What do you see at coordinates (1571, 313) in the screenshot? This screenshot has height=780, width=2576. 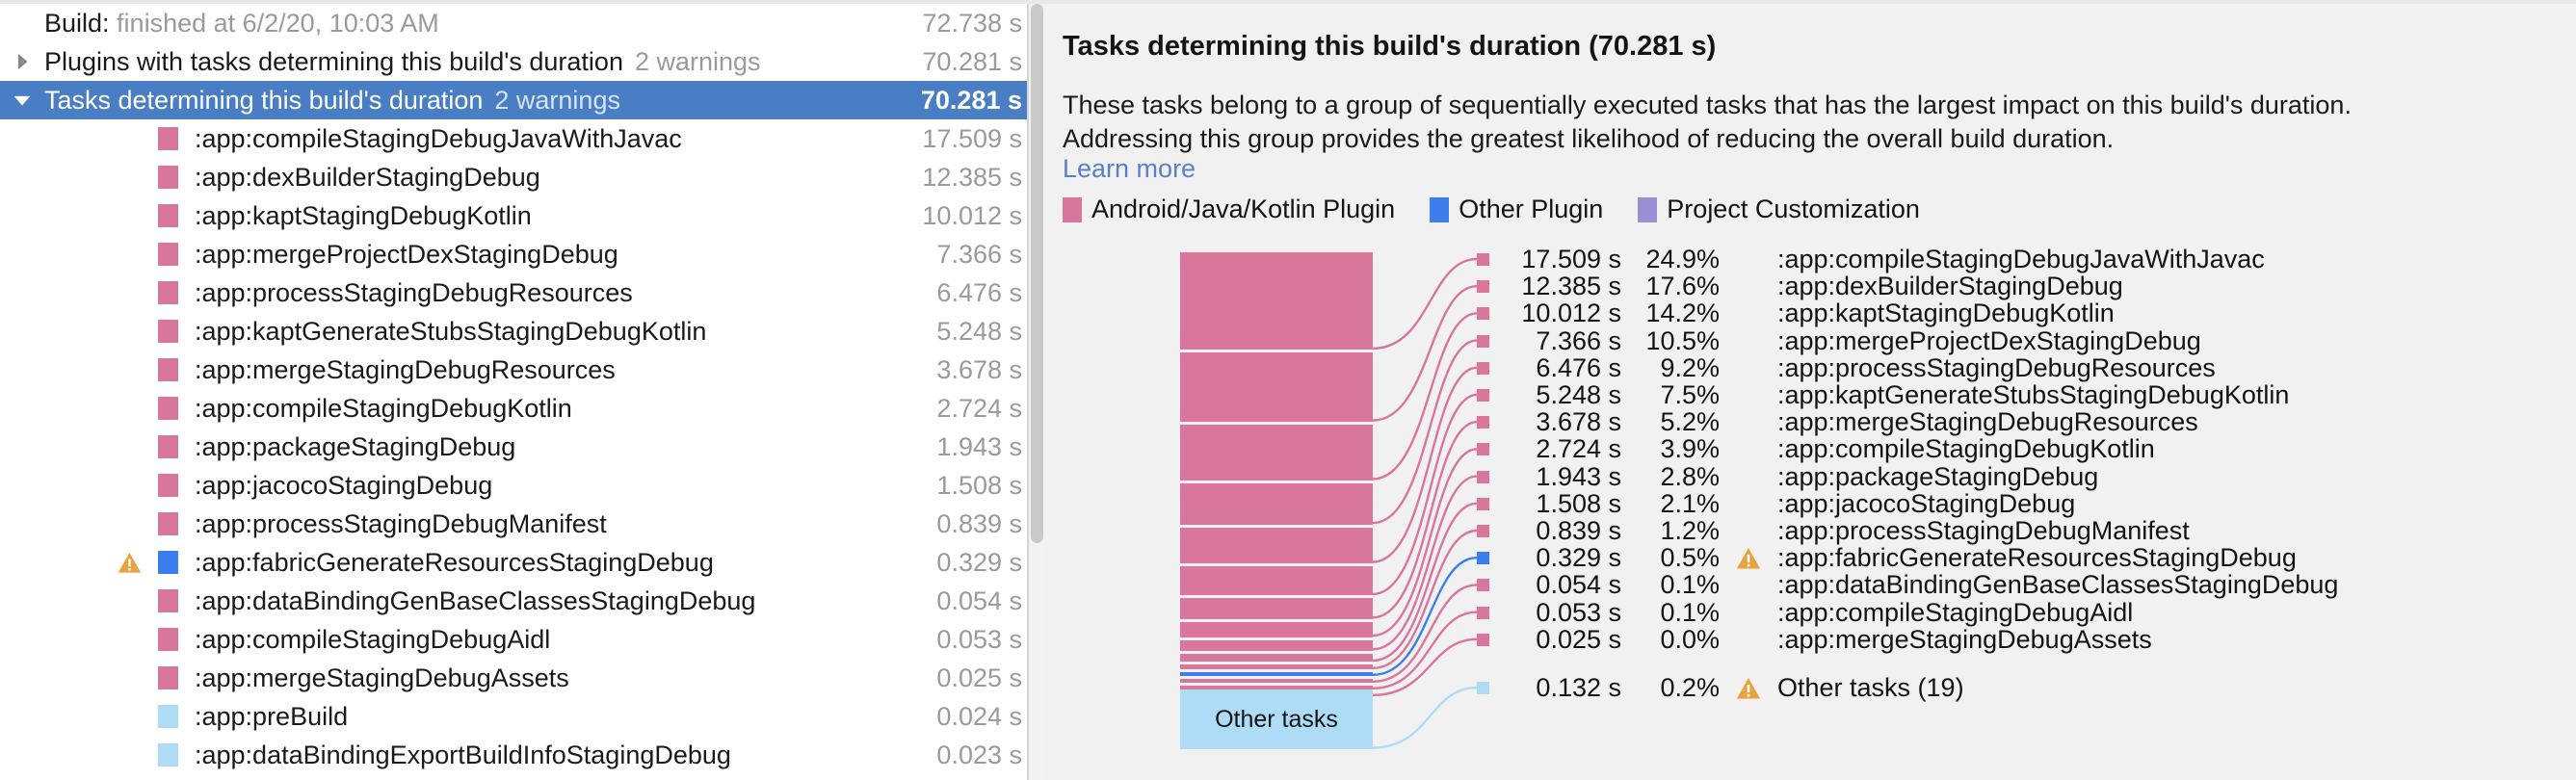 I see `callout-duration: 10.012 s` at bounding box center [1571, 313].